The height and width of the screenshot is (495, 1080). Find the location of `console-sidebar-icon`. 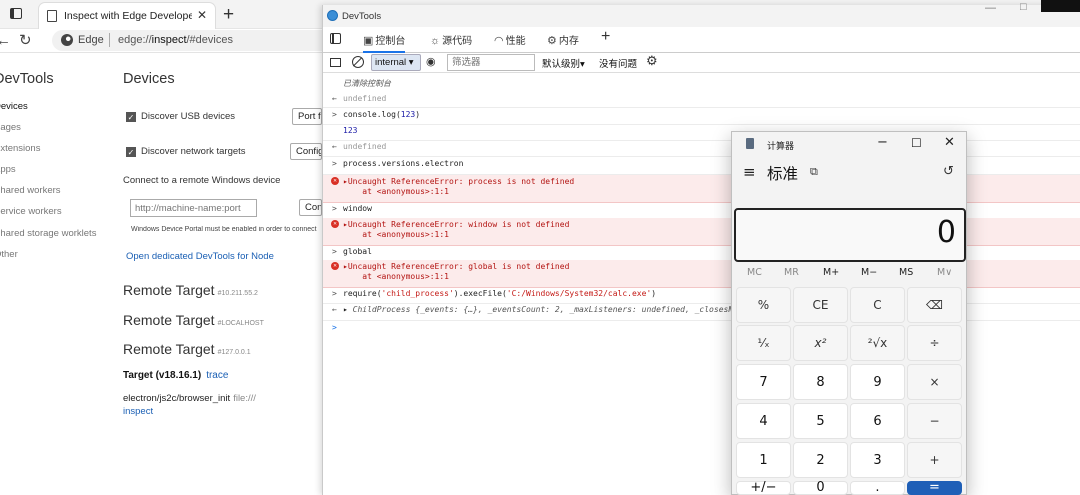

console-sidebar-icon is located at coordinates (335, 62).